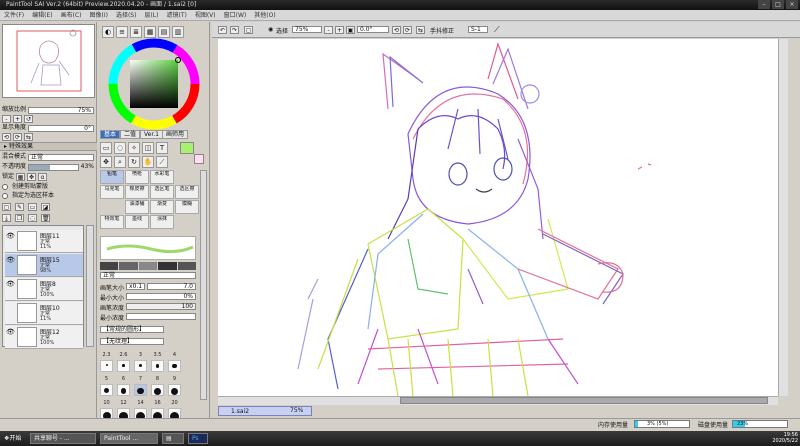 The image size is (800, 446). What do you see at coordinates (112, 192) in the screenshot?
I see `tool-marker: 马克笔` at bounding box center [112, 192].